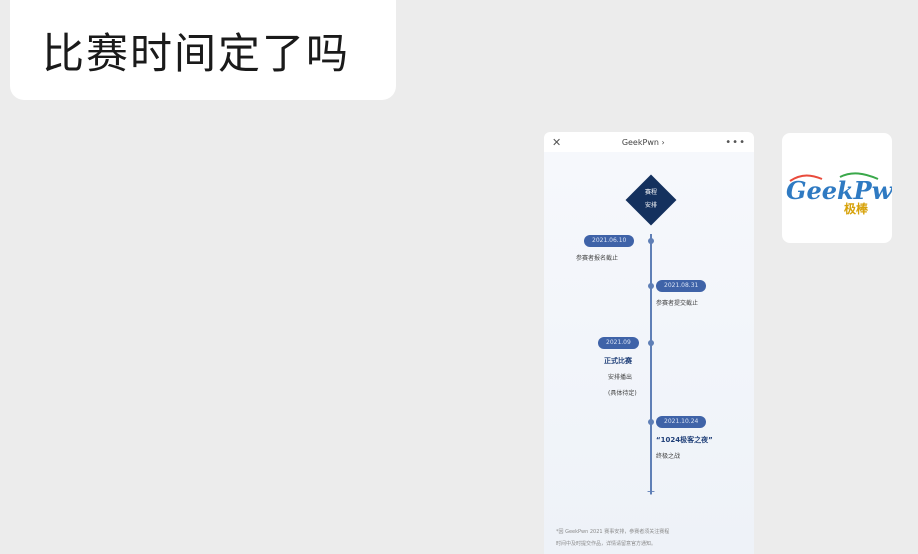 The height and width of the screenshot is (554, 918). I want to click on message-bubble: 比赛时间定了吗, so click(203, 50).